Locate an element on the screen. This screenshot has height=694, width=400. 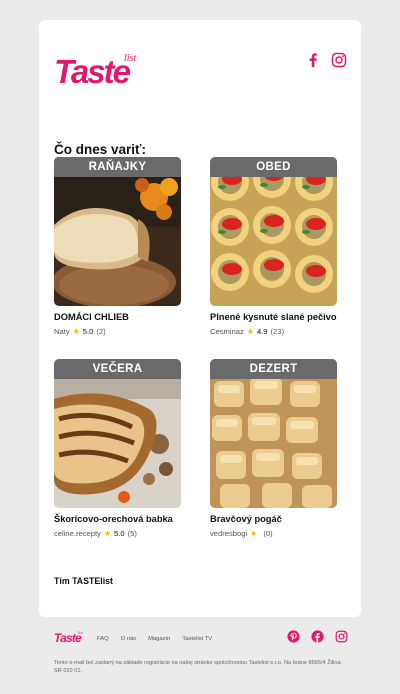
footer-link-tv: Tastelist TV is located at coordinates (197, 639).